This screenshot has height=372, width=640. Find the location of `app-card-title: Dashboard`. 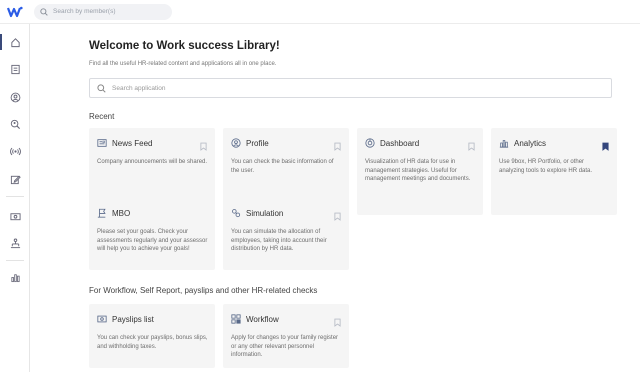

app-card-title: Dashboard is located at coordinates (400, 143).